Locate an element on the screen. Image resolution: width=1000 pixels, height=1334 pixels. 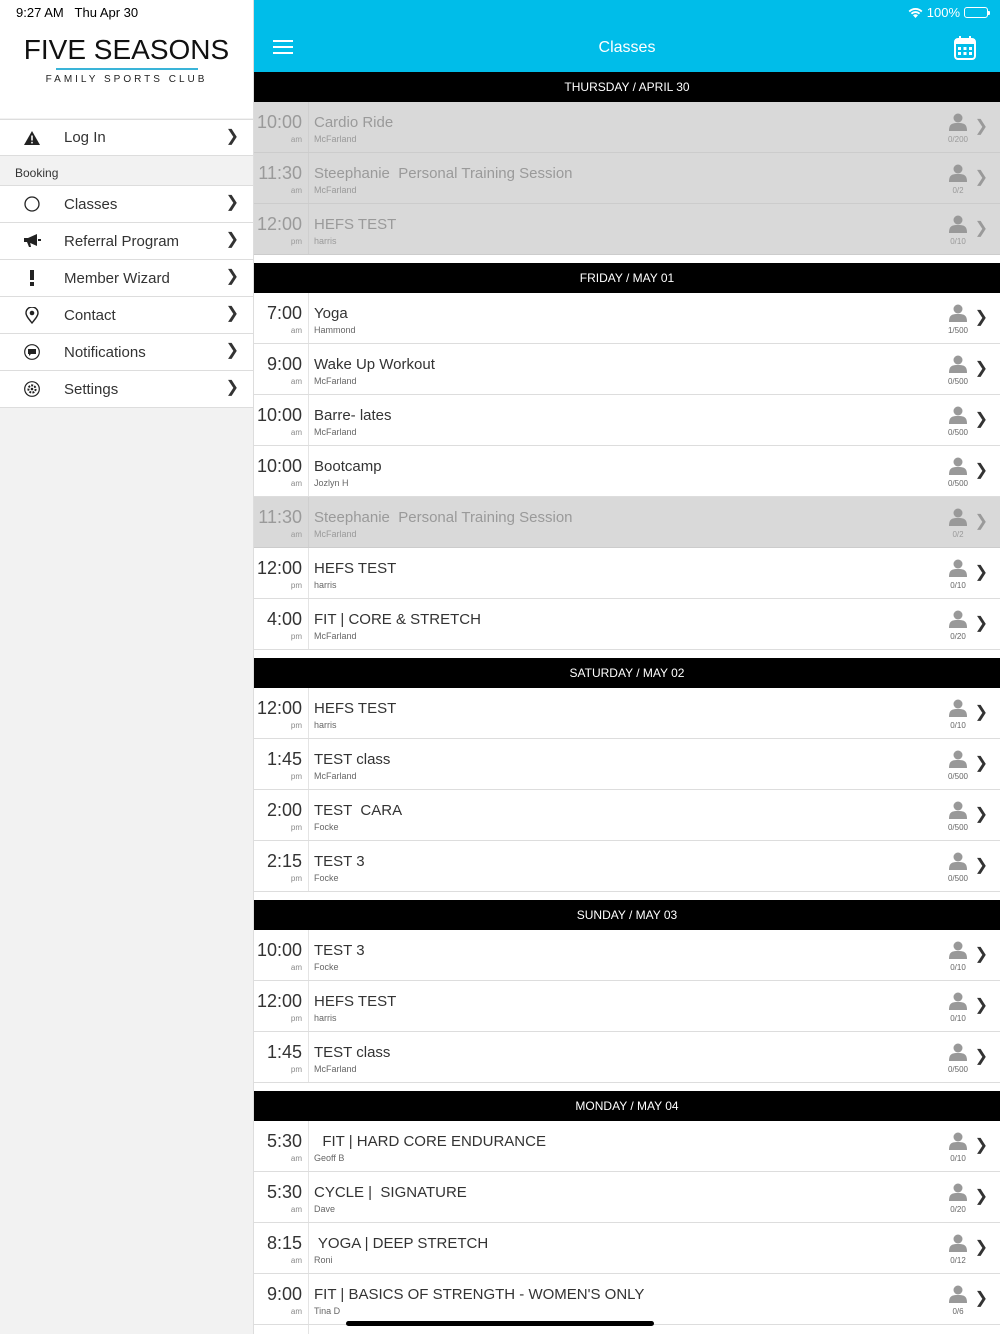
class-name: Wake Up Workout is located at coordinates (374, 364).